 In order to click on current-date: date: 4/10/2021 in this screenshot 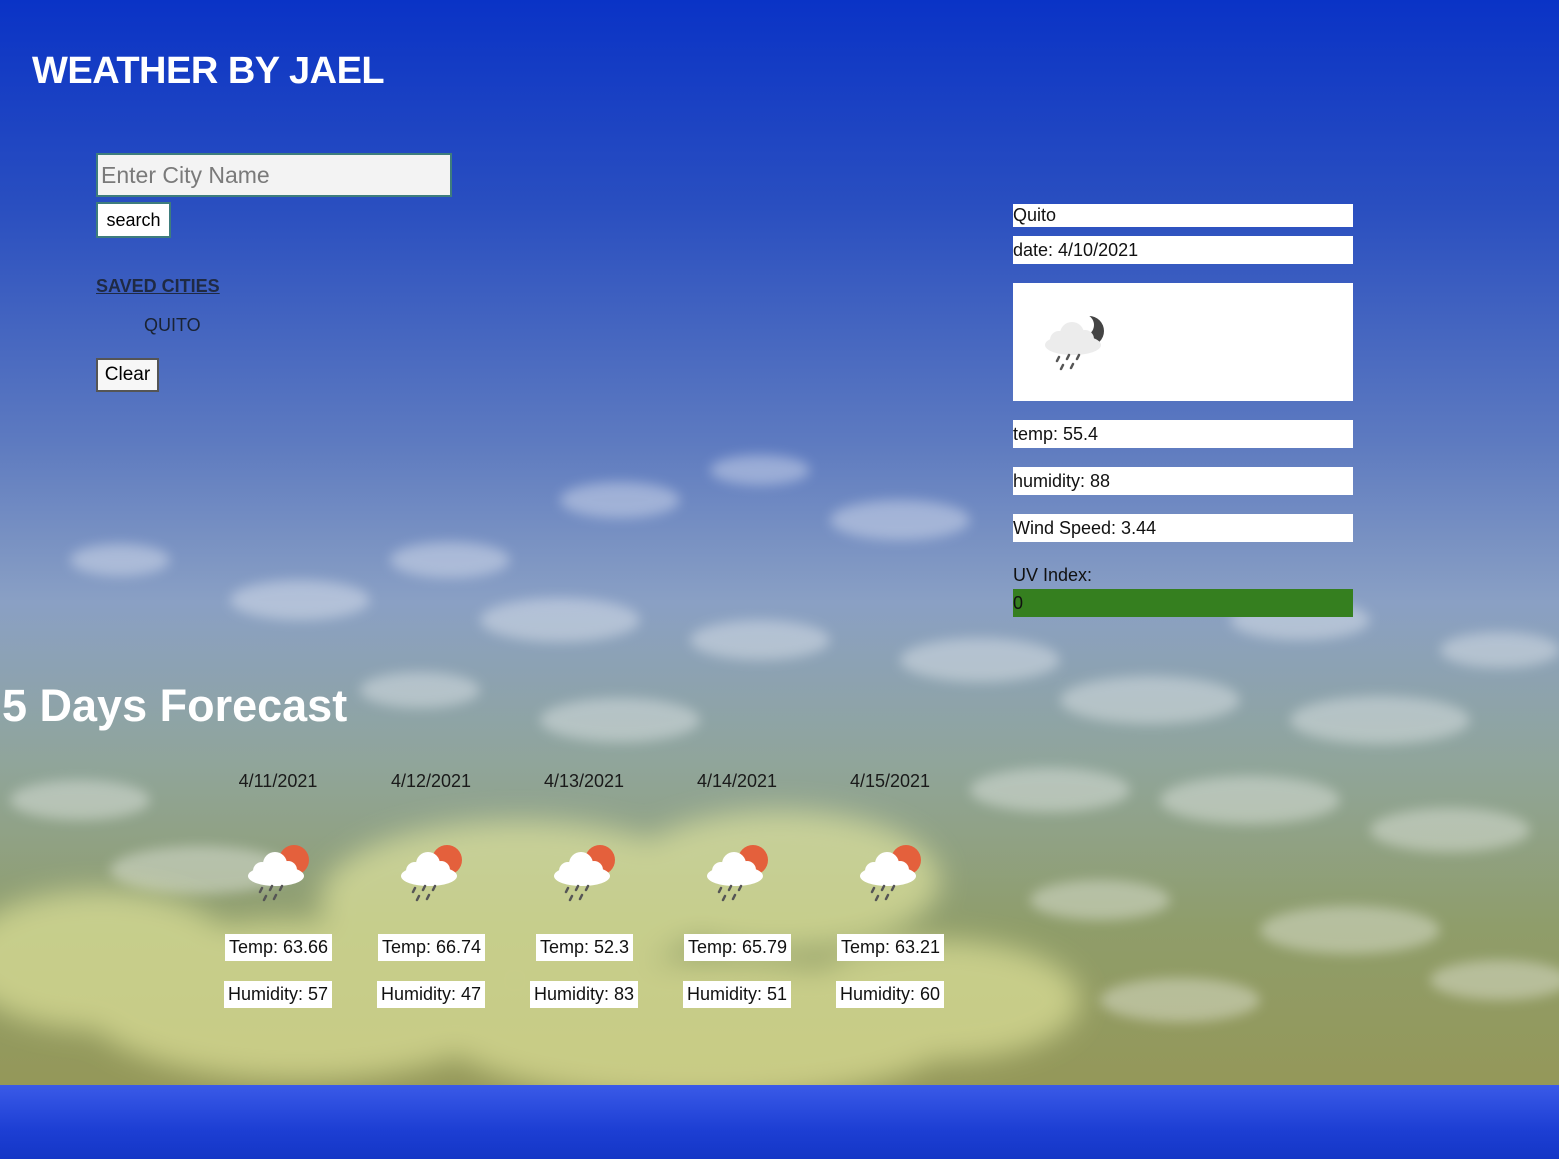, I will do `click(1183, 250)`.